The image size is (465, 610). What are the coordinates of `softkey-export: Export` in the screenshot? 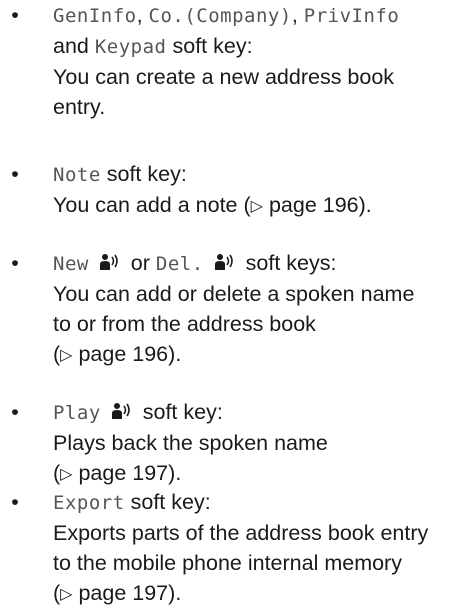 It's located at (89, 503).